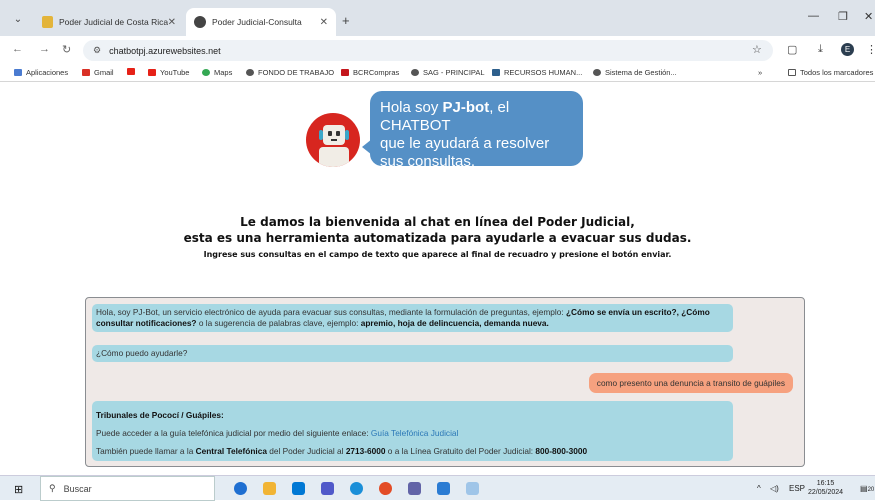  I want to click on reload-icon: ↻, so click(66, 49).